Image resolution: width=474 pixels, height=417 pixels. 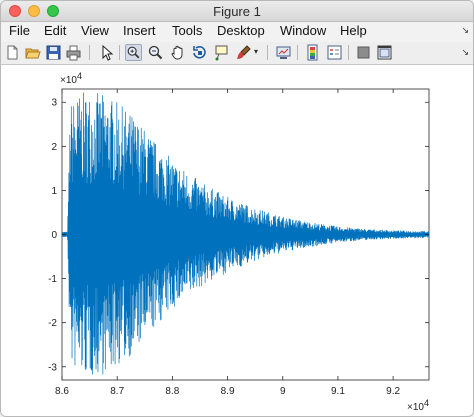 What do you see at coordinates (117, 391) in the screenshot?
I see `x-tick-label: 8.7` at bounding box center [117, 391].